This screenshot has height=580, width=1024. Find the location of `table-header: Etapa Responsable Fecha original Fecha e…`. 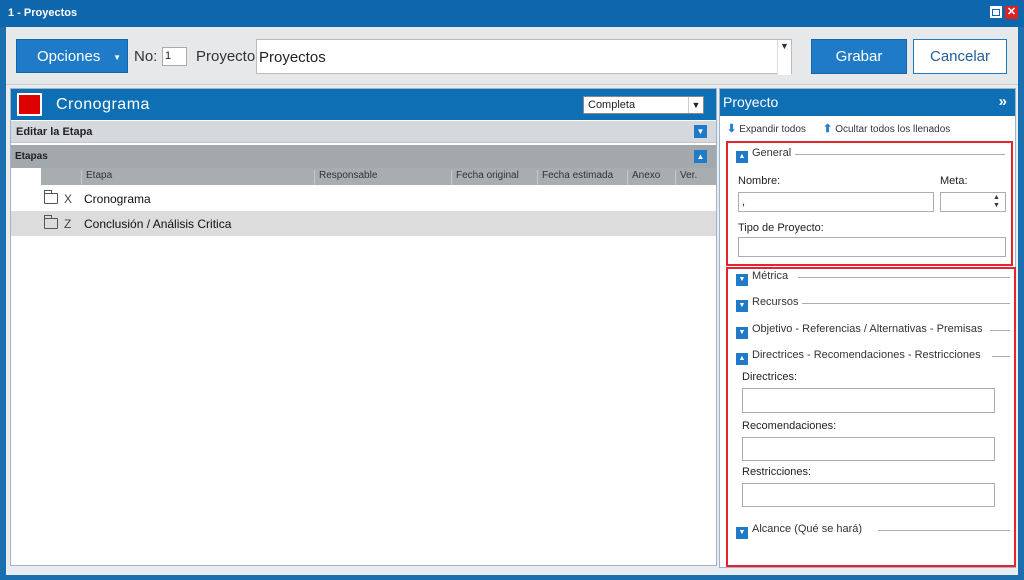

table-header: Etapa Responsable Fecha original Fecha e… is located at coordinates (378, 176).